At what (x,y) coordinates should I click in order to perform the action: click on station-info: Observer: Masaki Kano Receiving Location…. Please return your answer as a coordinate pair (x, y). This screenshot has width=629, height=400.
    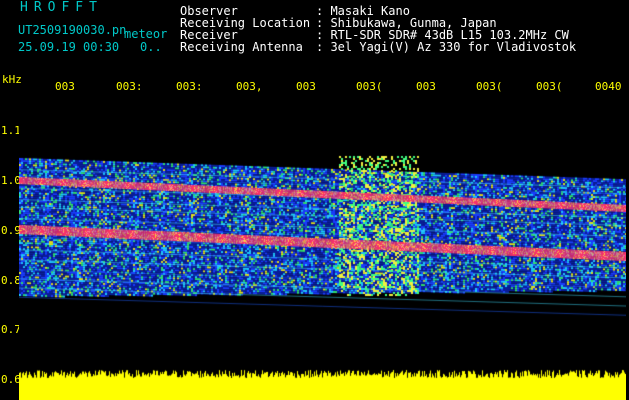
    Looking at the image, I should click on (378, 29).